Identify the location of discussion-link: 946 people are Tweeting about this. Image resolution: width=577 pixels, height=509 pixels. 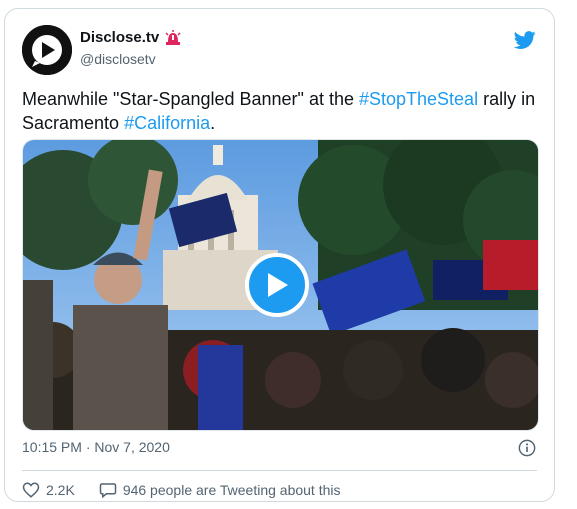
(220, 490).